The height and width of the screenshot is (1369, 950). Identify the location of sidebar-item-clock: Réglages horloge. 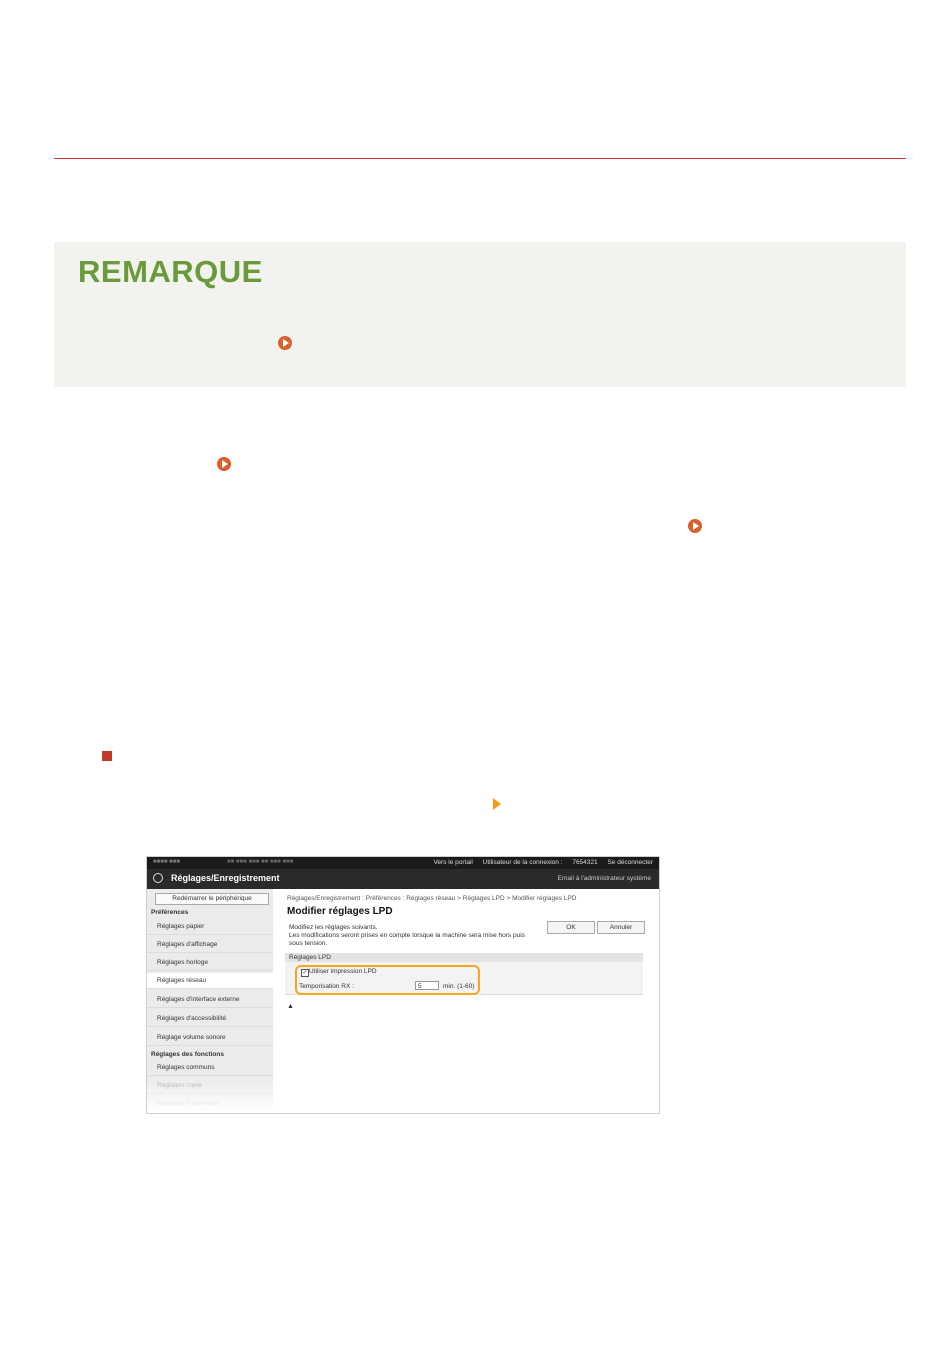
(210, 963).